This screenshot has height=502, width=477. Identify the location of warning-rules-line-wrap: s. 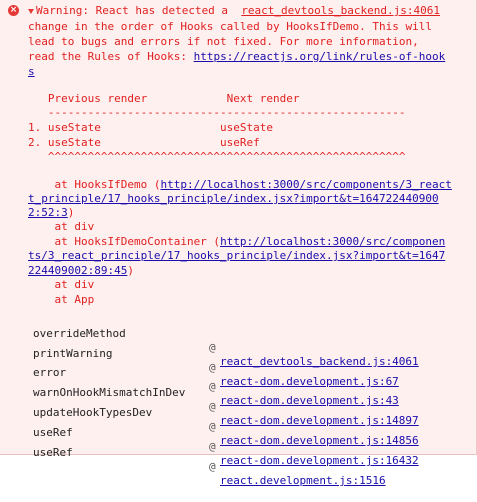
(31, 72).